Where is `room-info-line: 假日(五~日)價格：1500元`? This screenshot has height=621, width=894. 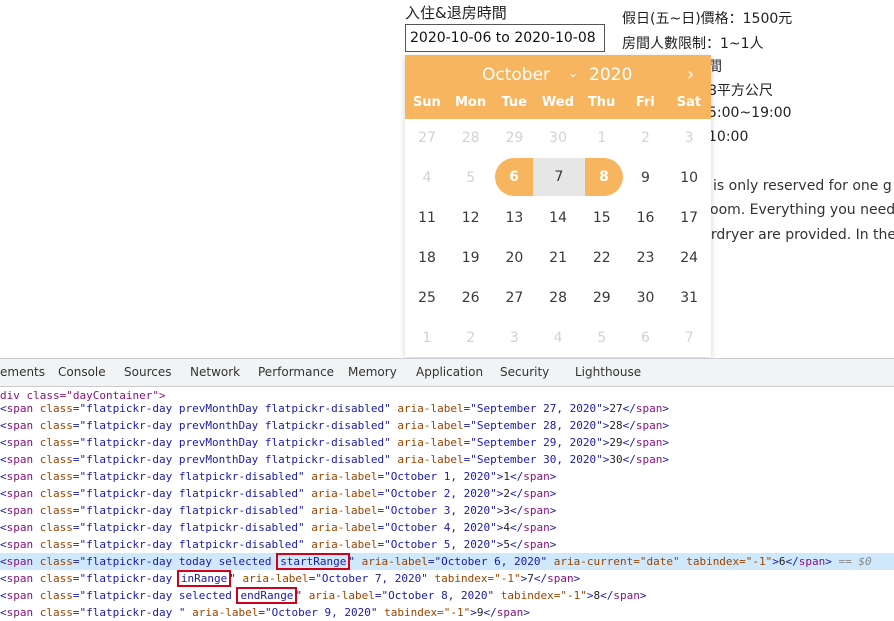
room-info-line: 假日(五~日)價格：1500元 is located at coordinates (707, 19).